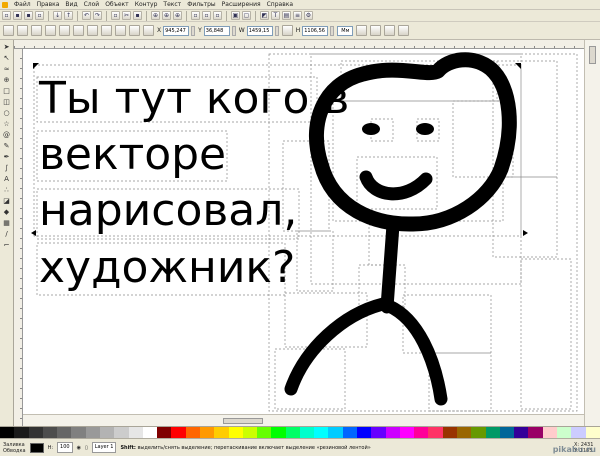 This screenshot has width=600, height=456. I want to click on rotate-ccw-icon, so click(50, 30).